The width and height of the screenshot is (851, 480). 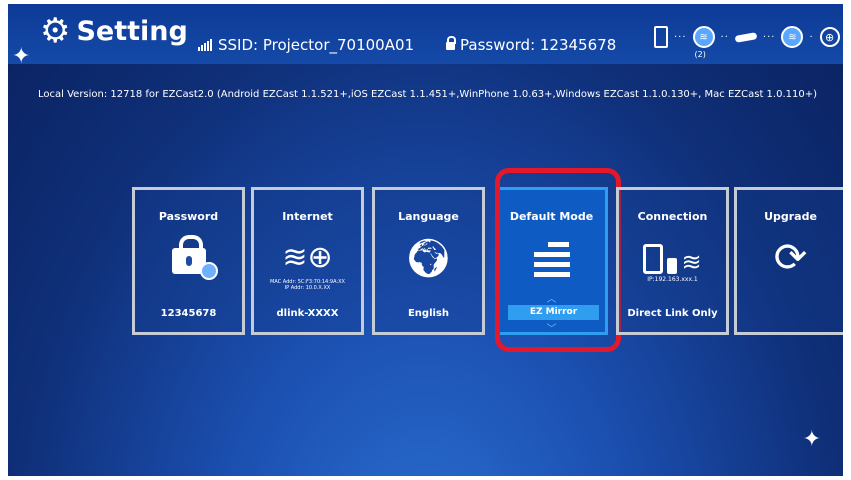 What do you see at coordinates (661, 37) in the screenshot?
I see `phone-icon` at bounding box center [661, 37].